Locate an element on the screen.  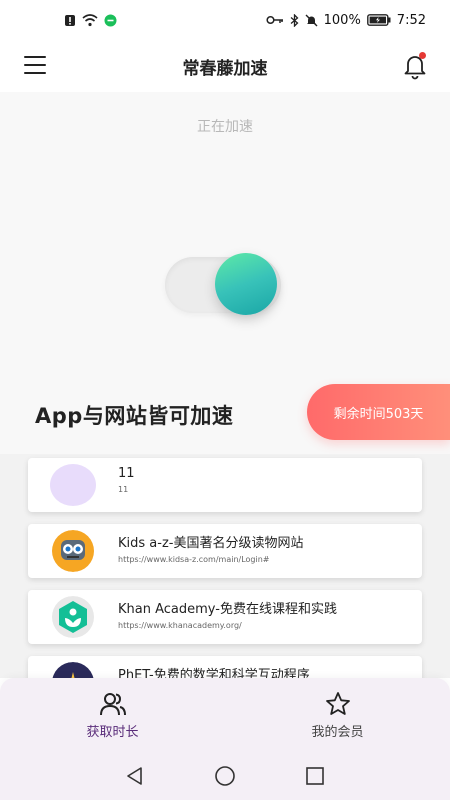
placeholder-avatar is located at coordinates (73, 485).